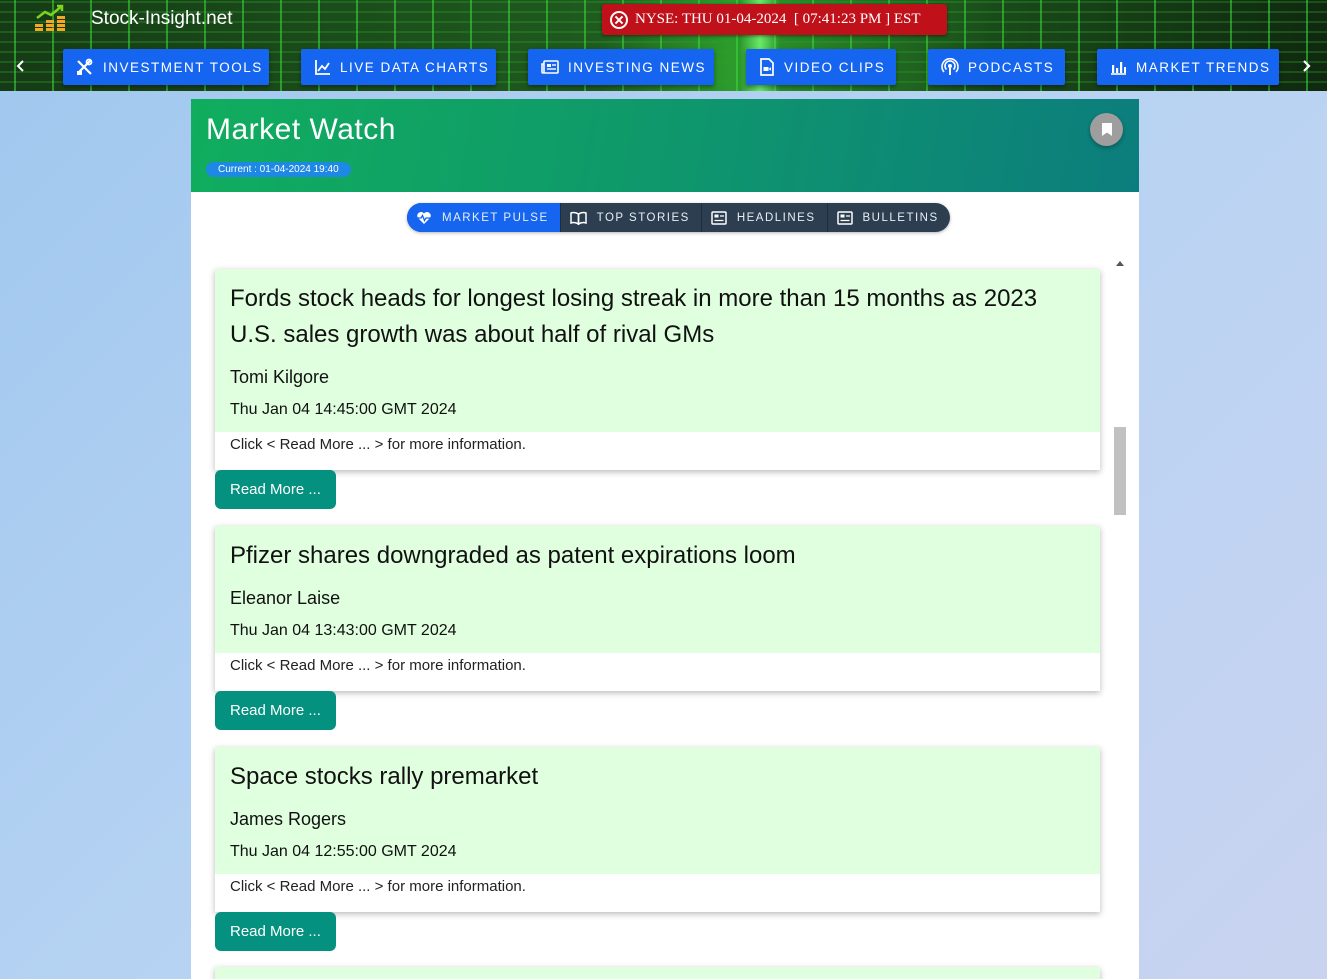 This screenshot has height=979, width=1327. Describe the element at coordinates (619, 19) in the screenshot. I see `market-closed-icon` at that location.